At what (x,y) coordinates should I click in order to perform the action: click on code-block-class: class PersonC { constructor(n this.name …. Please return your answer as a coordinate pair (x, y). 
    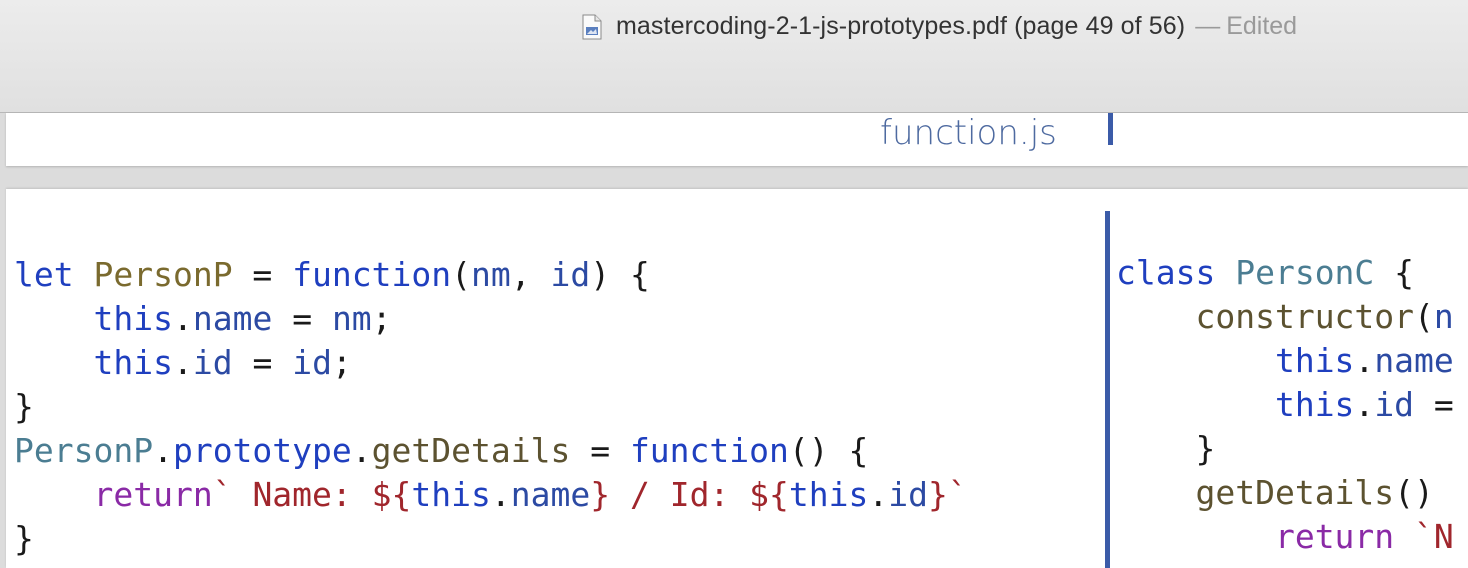
    Looking at the image, I should click on (1285, 405).